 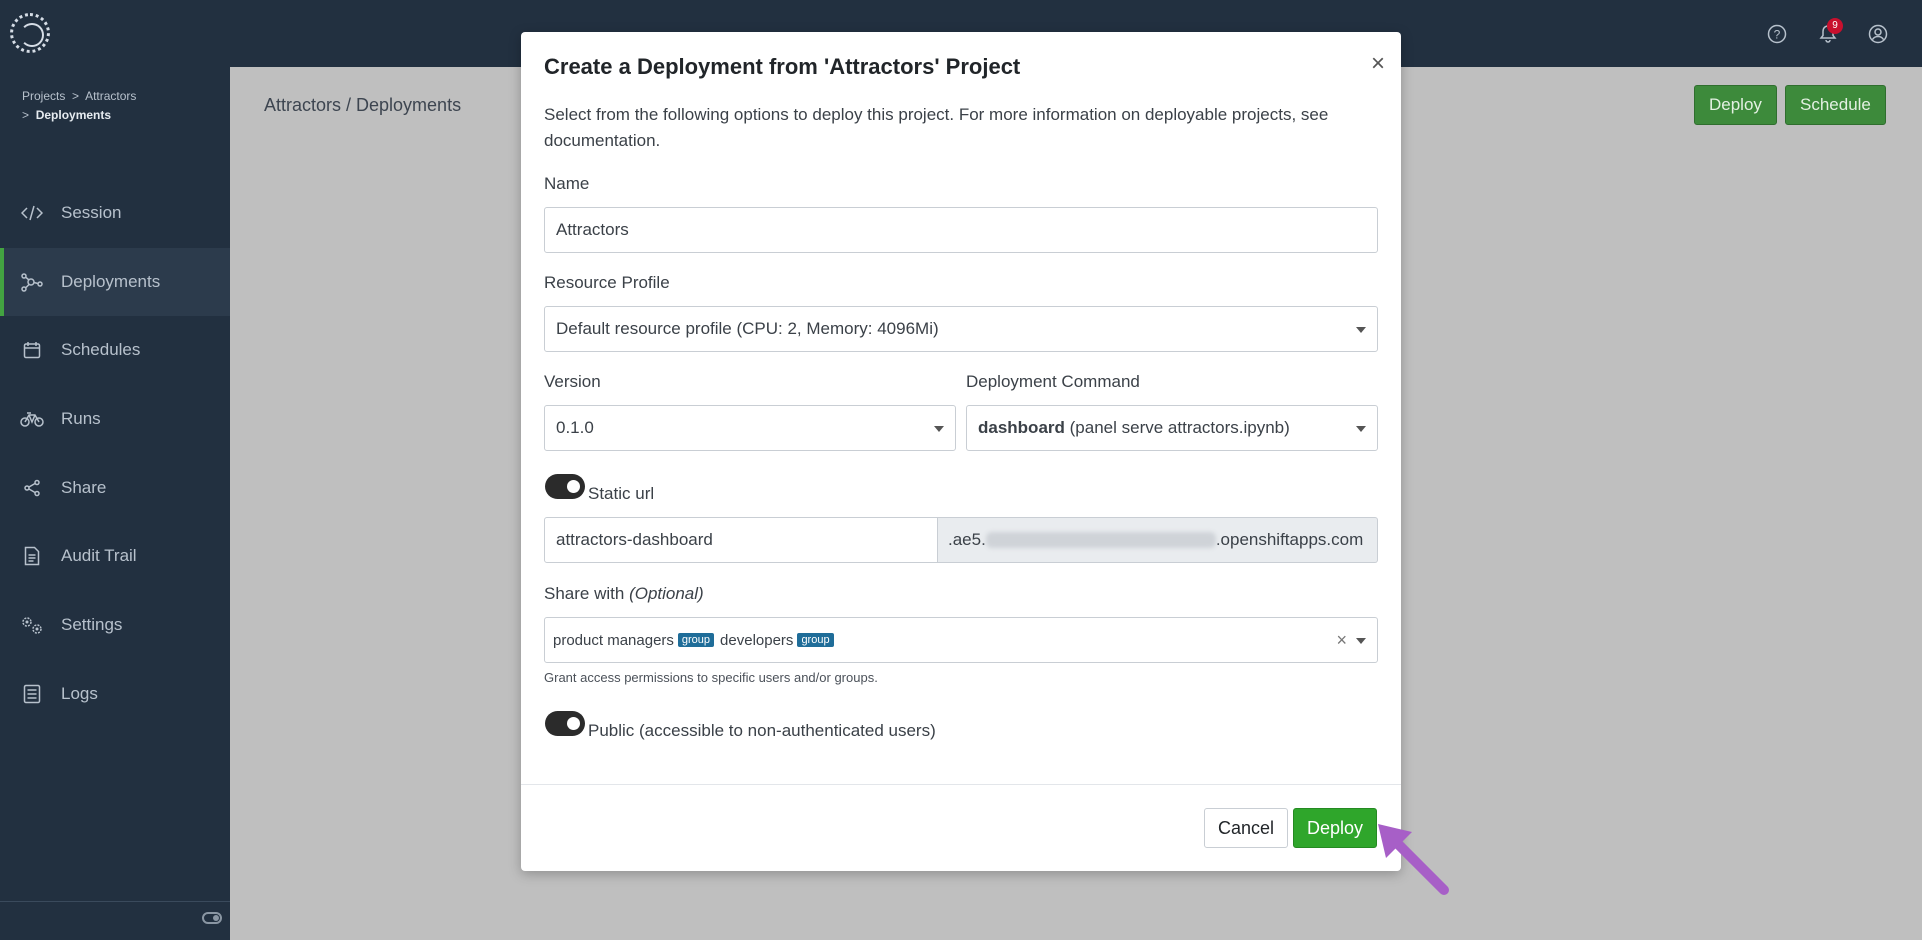 What do you see at coordinates (73, 115) in the screenshot?
I see `breadcrumb-current: Deployments` at bounding box center [73, 115].